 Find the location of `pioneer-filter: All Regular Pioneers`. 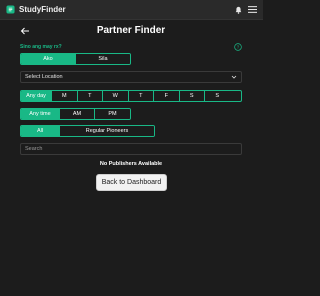

pioneer-filter: All Regular Pioneers is located at coordinates (87, 131).